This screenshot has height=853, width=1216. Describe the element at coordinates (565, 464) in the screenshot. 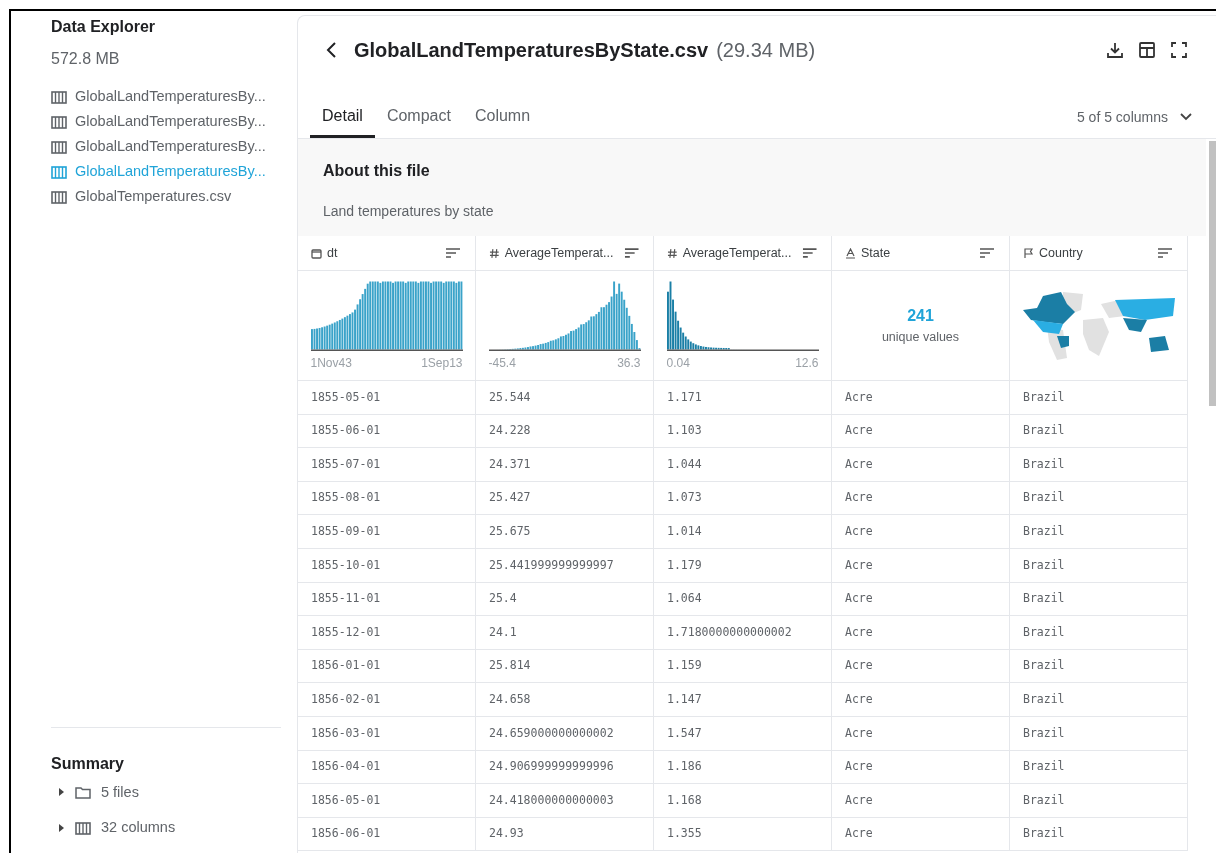

I see `table-cell: 24.371` at that location.